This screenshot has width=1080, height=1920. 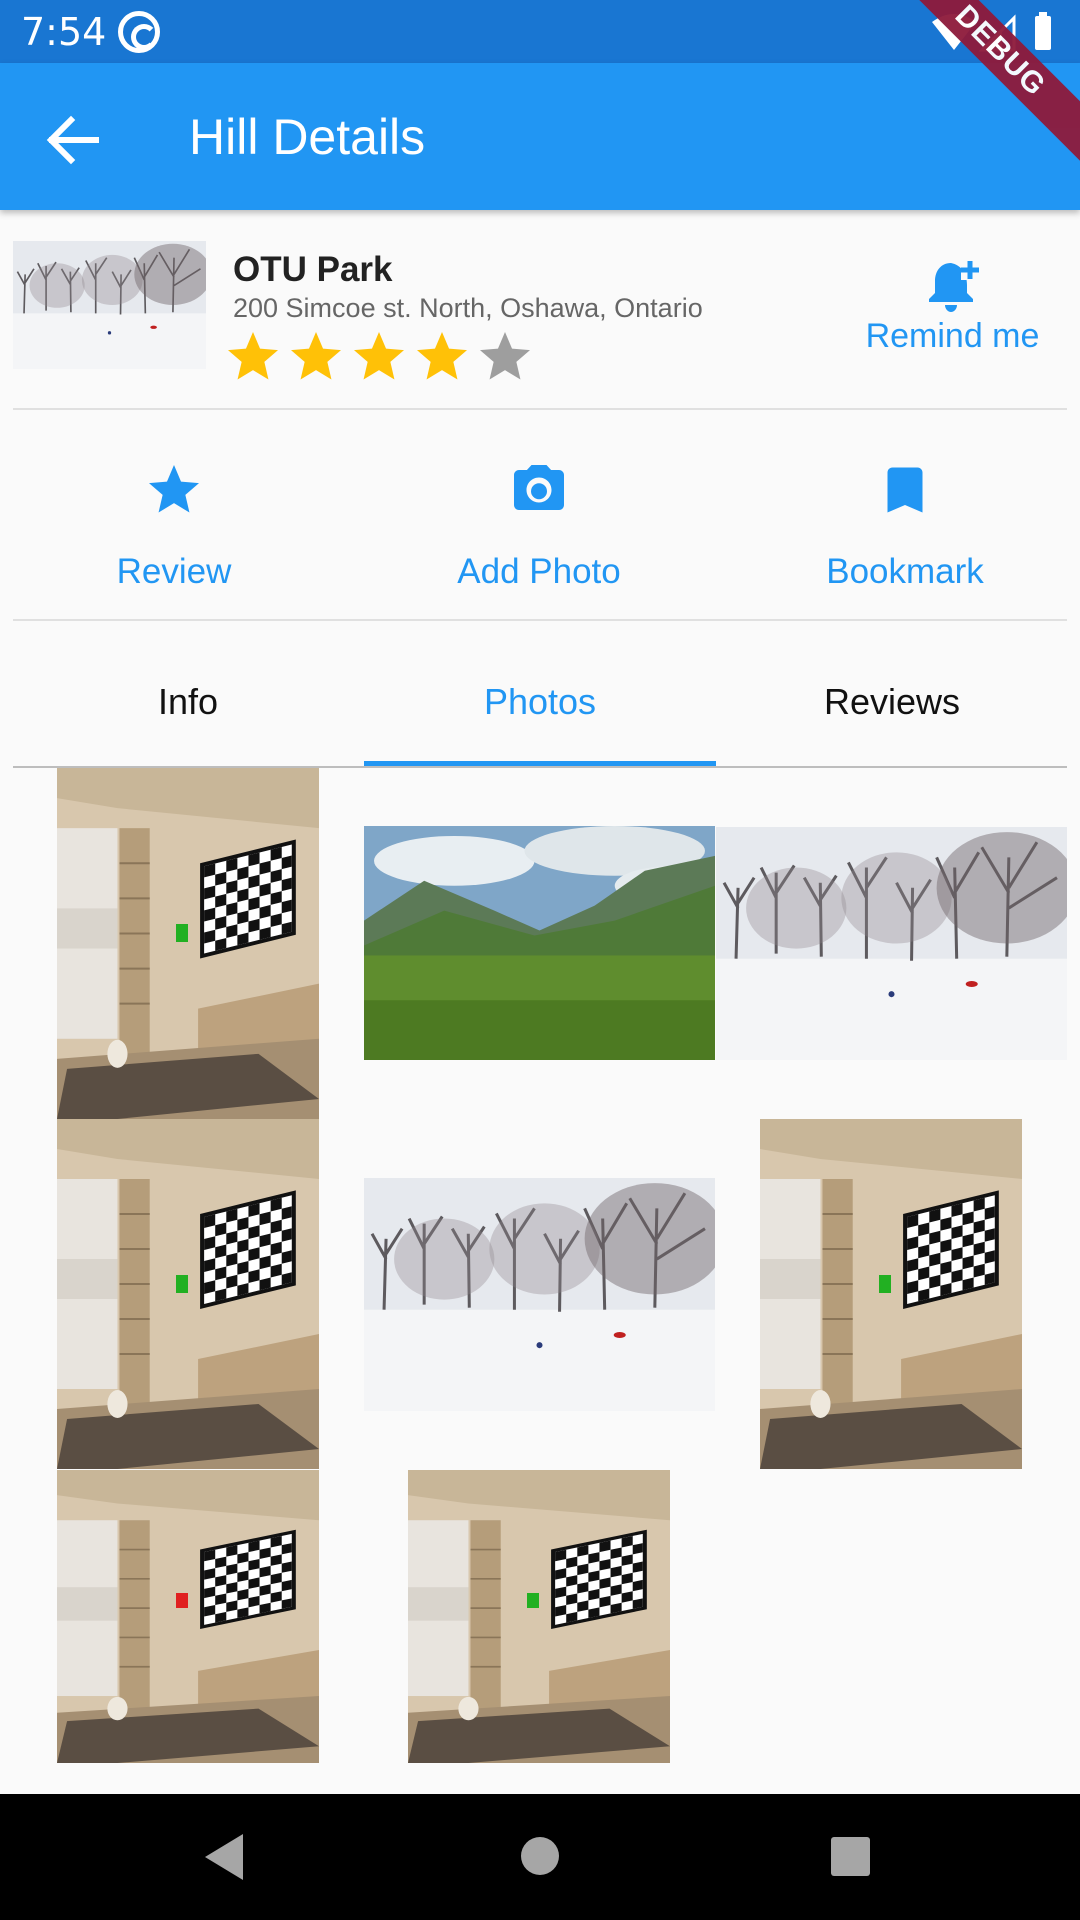 What do you see at coordinates (1043, 31) in the screenshot?
I see `battery-icon` at bounding box center [1043, 31].